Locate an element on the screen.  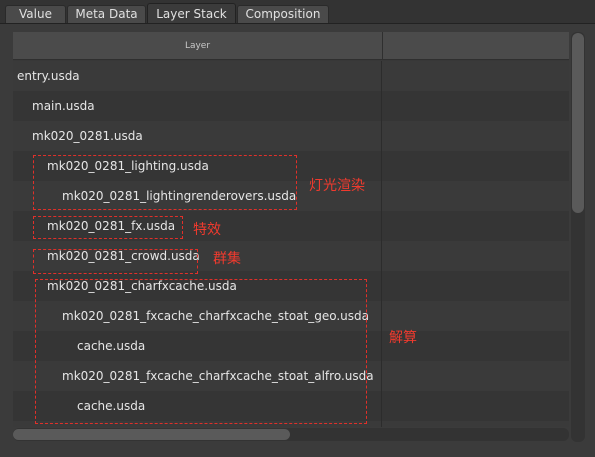
tab-bar: Value Meta Data Layer Stack Composition is located at coordinates (297, 12).